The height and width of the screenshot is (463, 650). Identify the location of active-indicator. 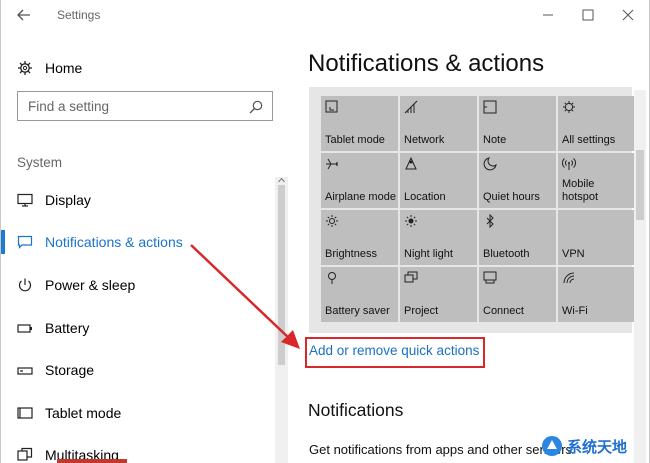
(3, 242).